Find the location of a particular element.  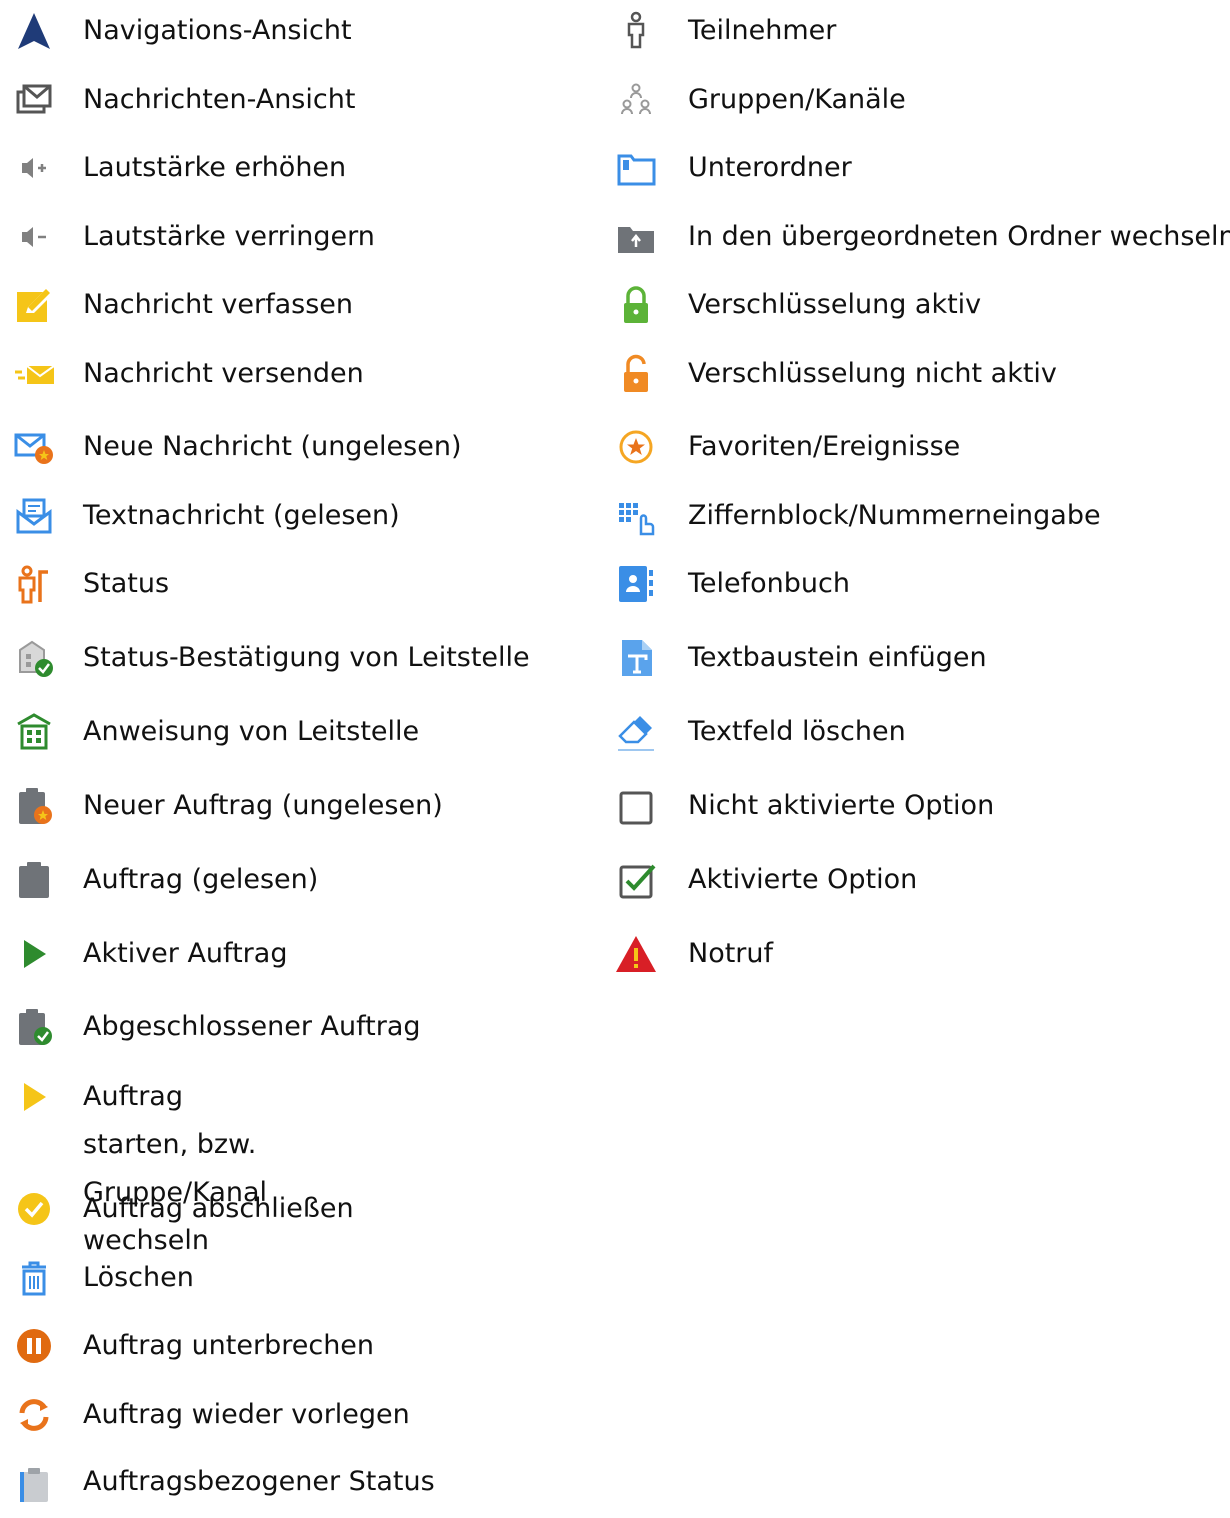

legend-label: Nachricht verfassen is located at coordinates (218, 304).